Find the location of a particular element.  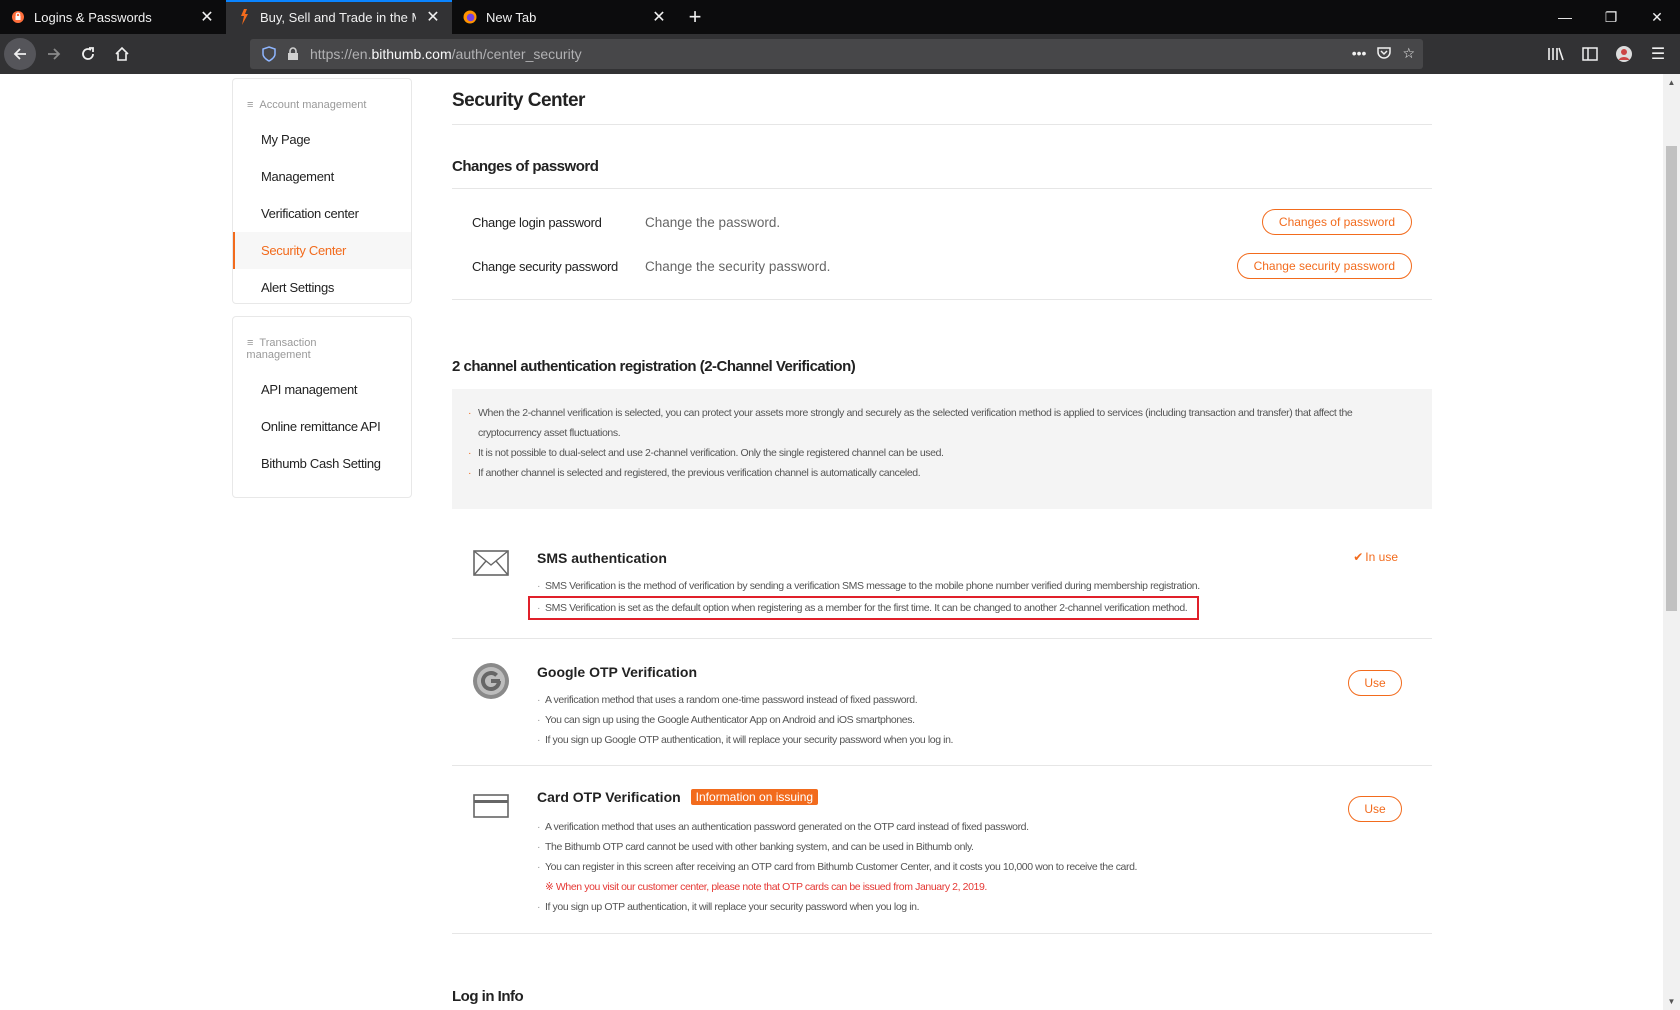

method-title: Google OTP Verification is located at coordinates (617, 672).